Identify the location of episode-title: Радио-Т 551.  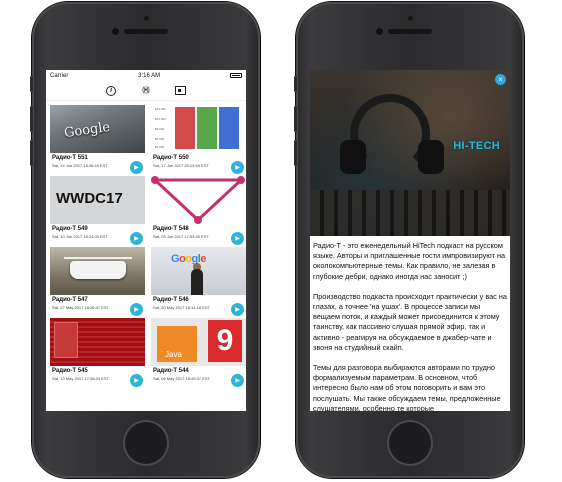
(70, 158).